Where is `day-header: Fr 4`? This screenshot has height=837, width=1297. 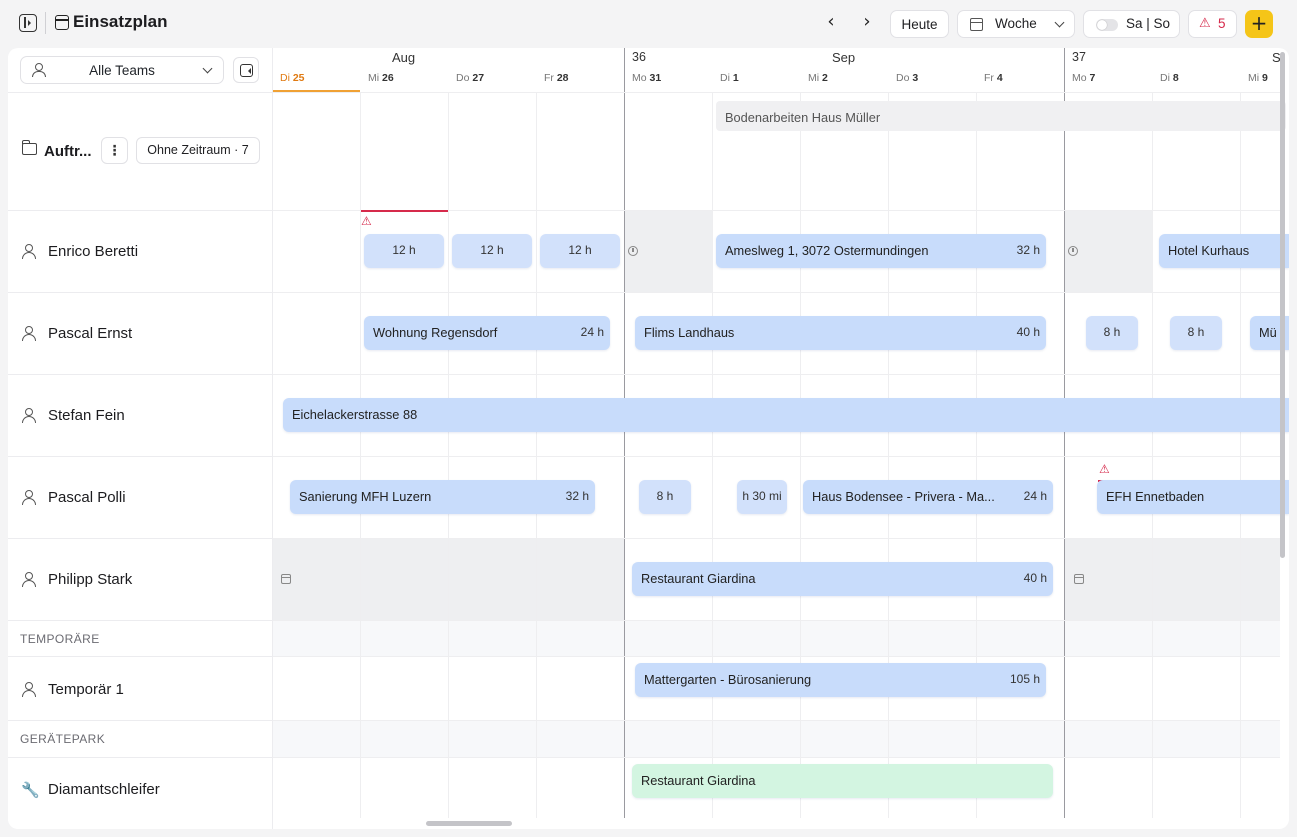
day-header: Fr 4 is located at coordinates (993, 78).